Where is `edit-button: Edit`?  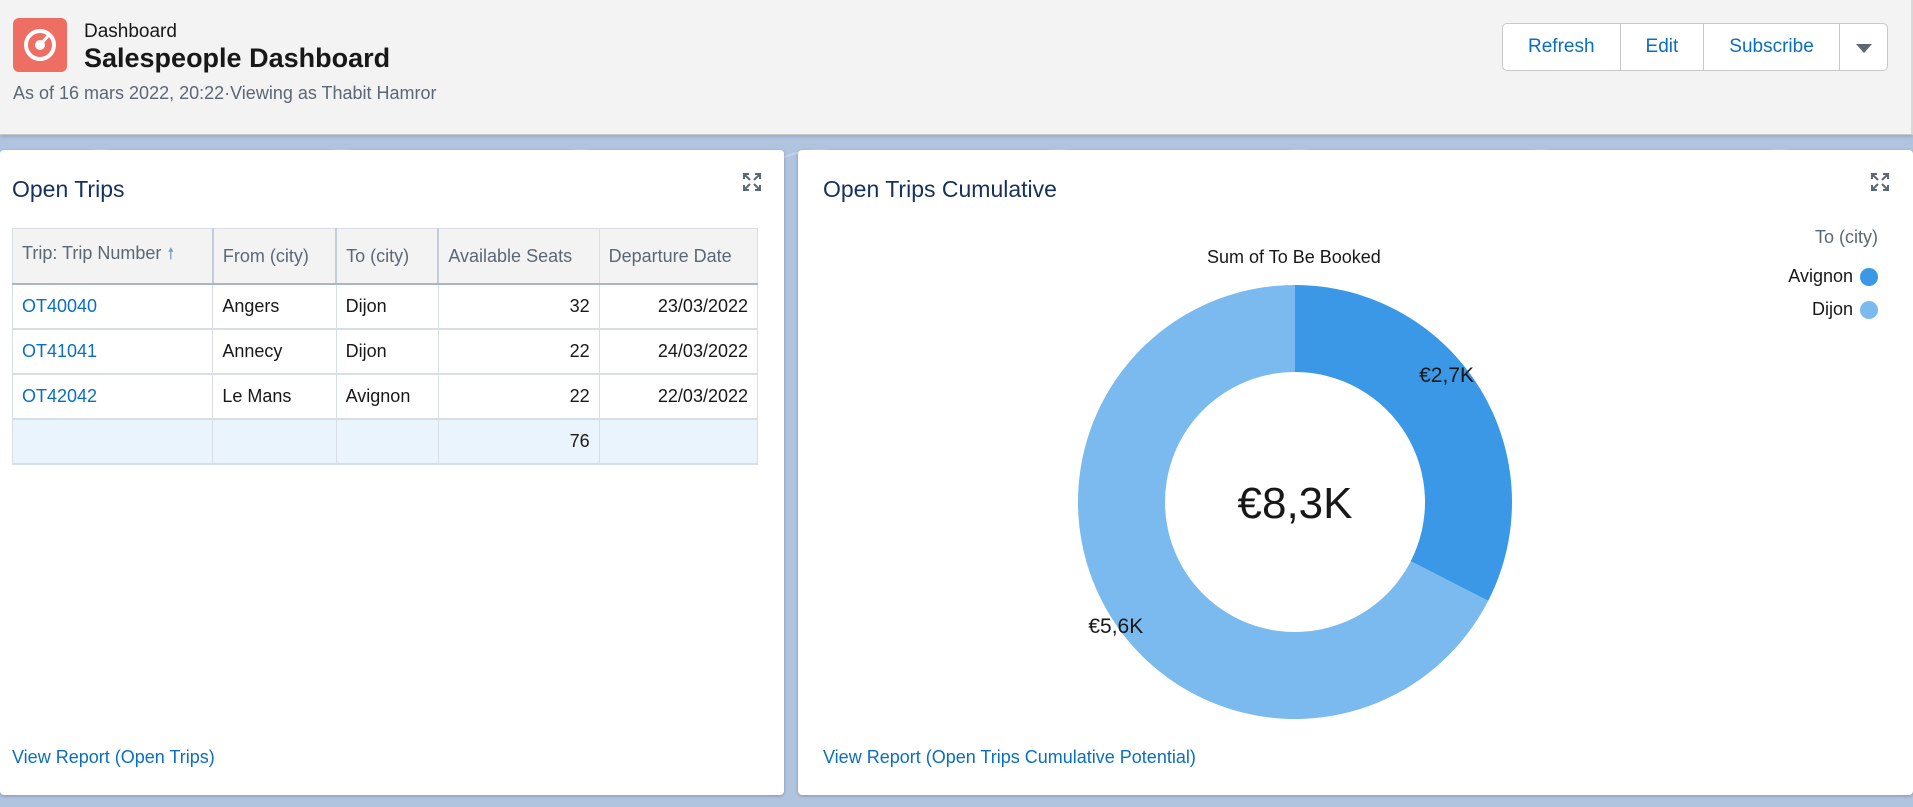
edit-button: Edit is located at coordinates (1663, 47).